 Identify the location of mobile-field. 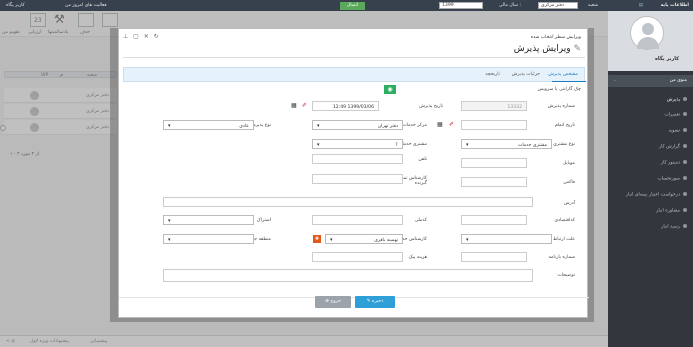
(494, 163).